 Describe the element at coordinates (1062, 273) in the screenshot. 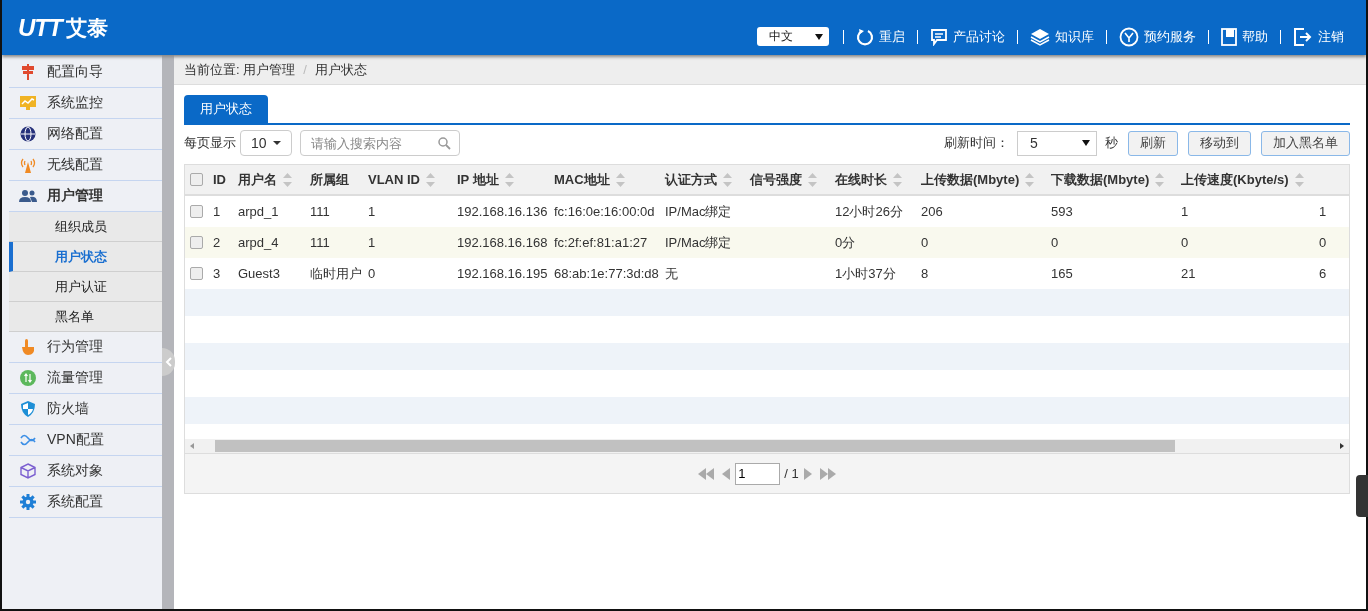

I see `table-cell: 165` at that location.